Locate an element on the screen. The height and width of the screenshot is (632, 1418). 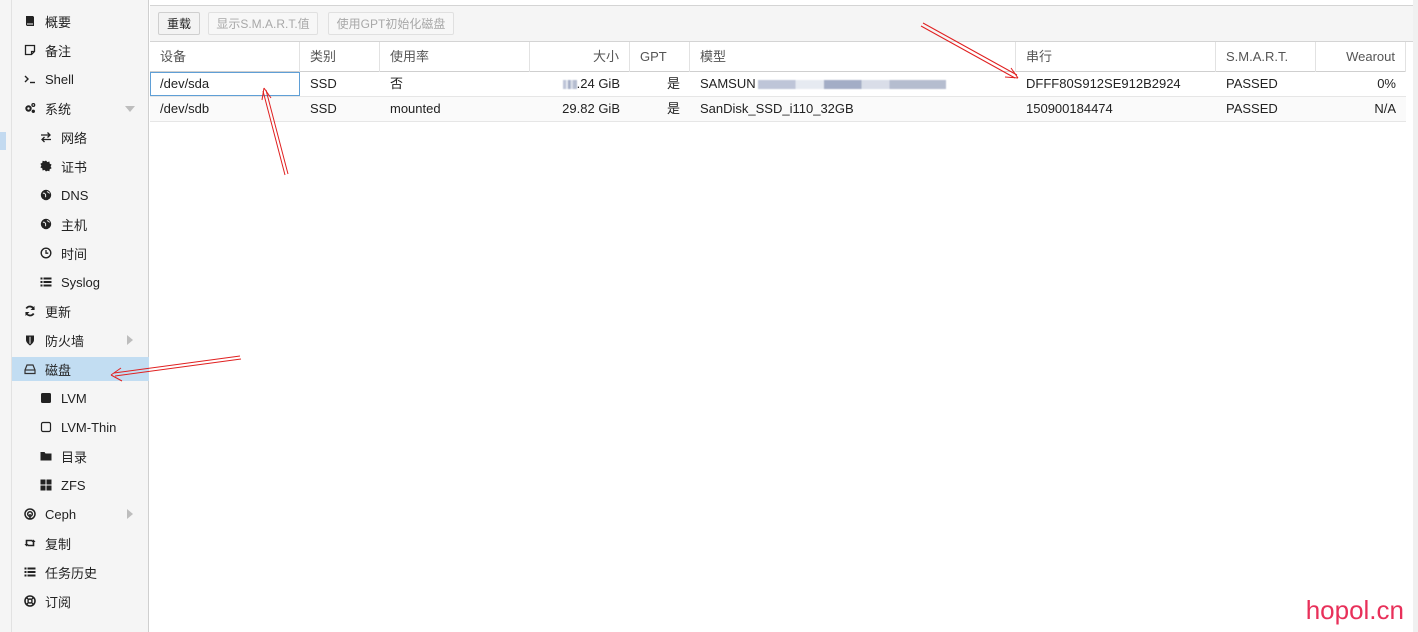
sidebar-item-shell: Shell is located at coordinates (80, 79).